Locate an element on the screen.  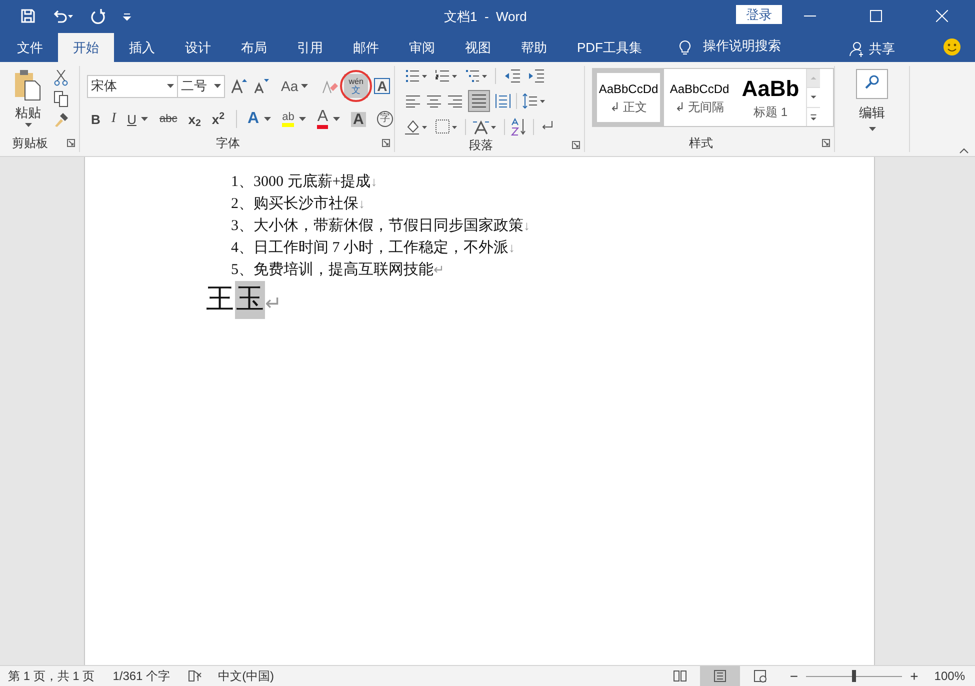
zoom-out-button: − is located at coordinates (794, 676).